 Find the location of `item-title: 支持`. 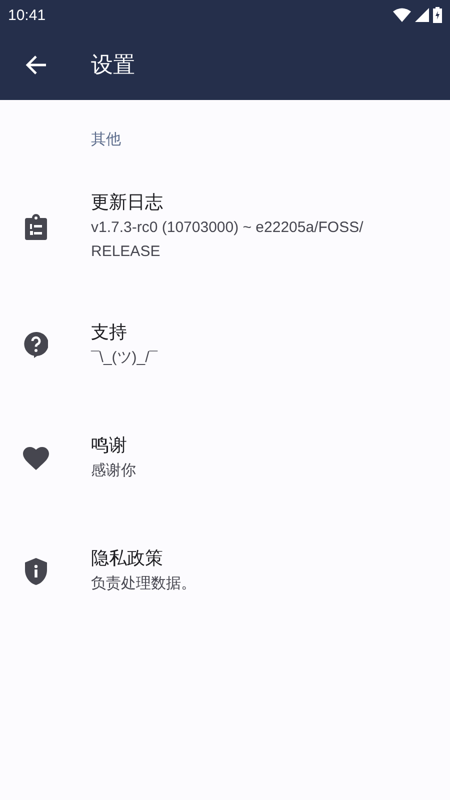

item-title: 支持 is located at coordinates (109, 333).